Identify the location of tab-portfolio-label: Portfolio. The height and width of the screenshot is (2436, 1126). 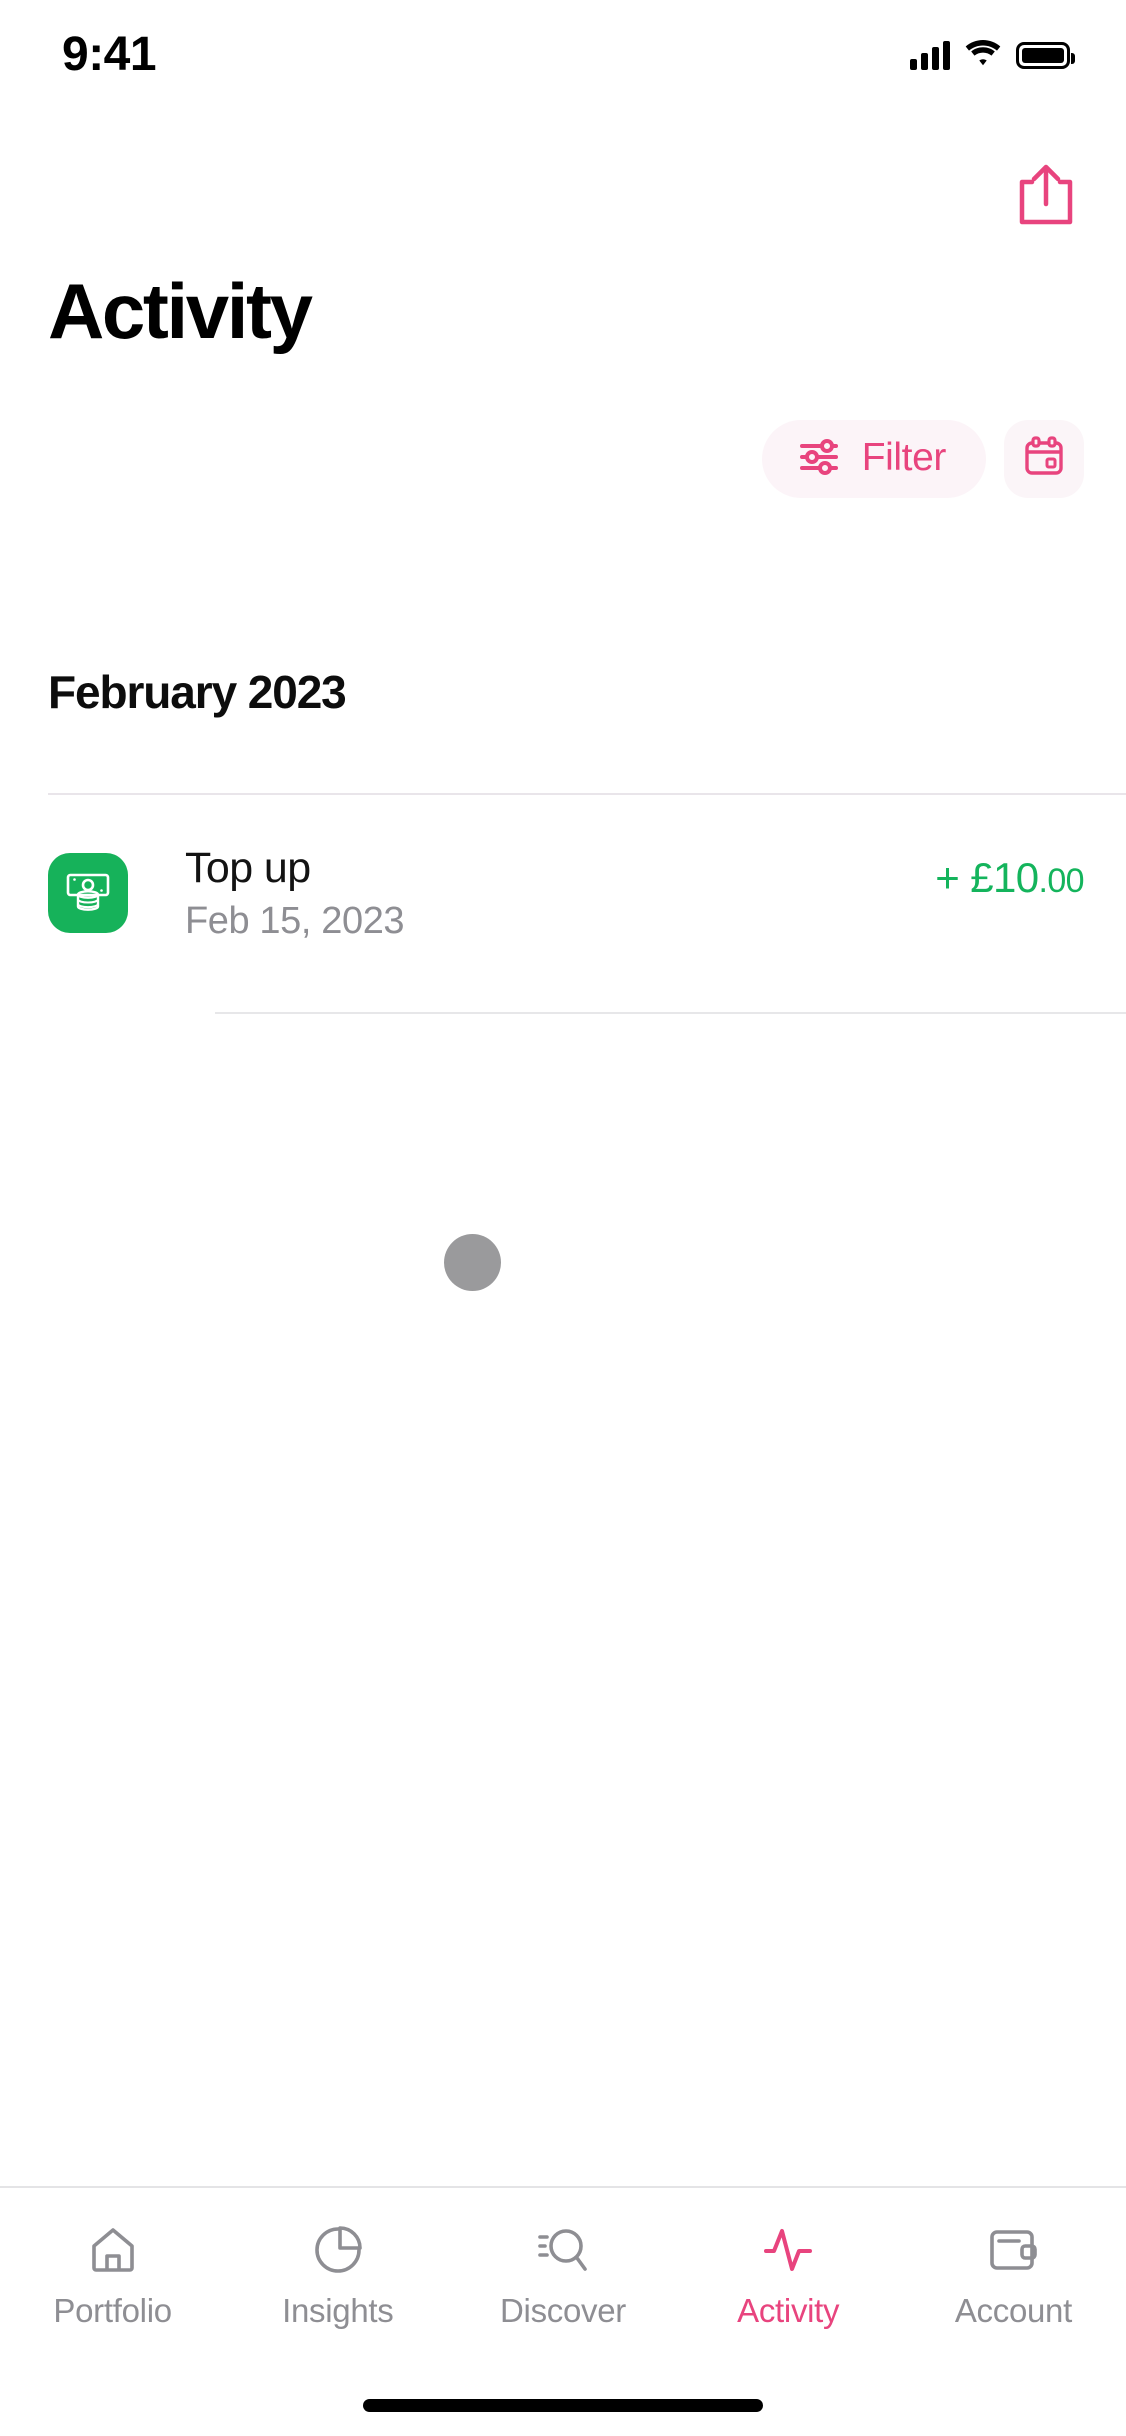
(112, 2310).